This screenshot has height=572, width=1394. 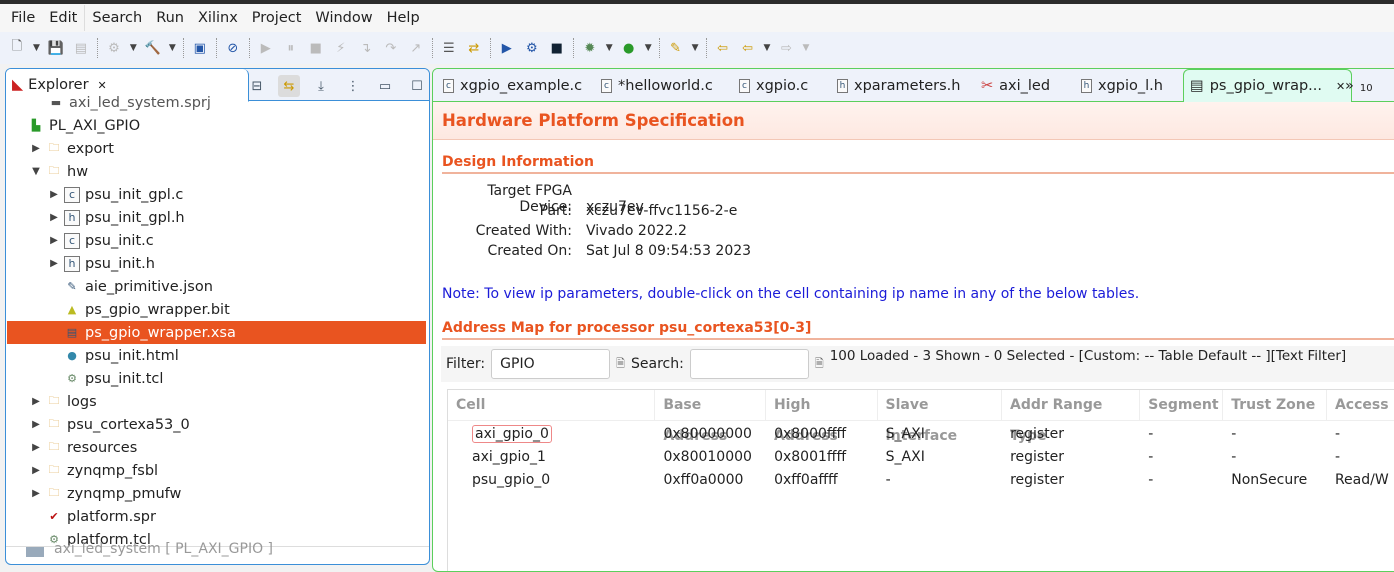 I want to click on console-icon: ▶, so click(x=507, y=48).